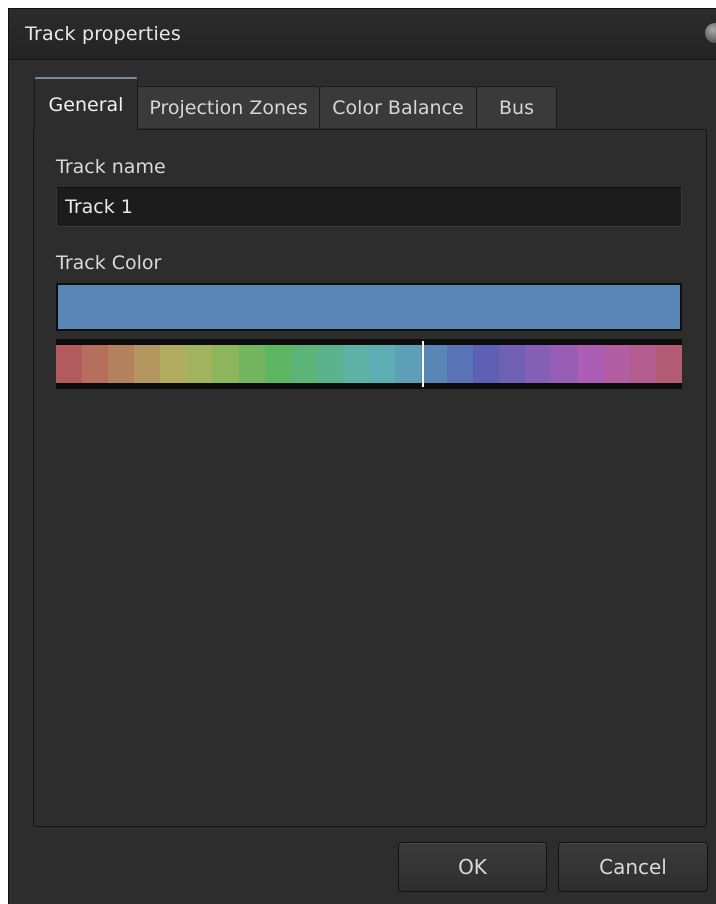 The width and height of the screenshot is (716, 904). What do you see at coordinates (633, 867) in the screenshot?
I see `cancel-button: Cancel` at bounding box center [633, 867].